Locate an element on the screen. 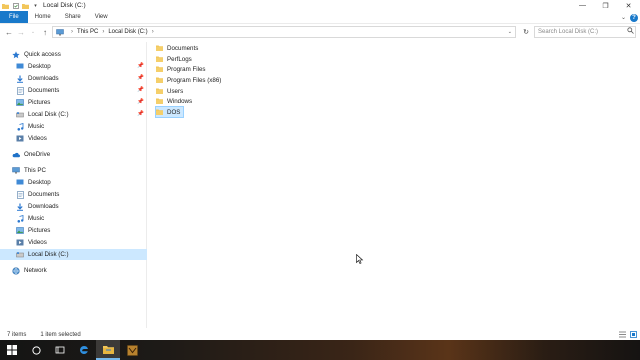 Image resolution: width=640 pixels, height=360 pixels. help-button: ? is located at coordinates (634, 17).